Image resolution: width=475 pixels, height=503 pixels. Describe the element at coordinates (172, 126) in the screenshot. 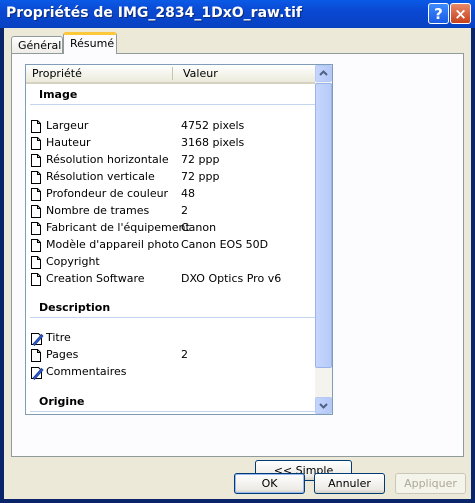

I see `property-row: Largeur 4752 pixels` at that location.